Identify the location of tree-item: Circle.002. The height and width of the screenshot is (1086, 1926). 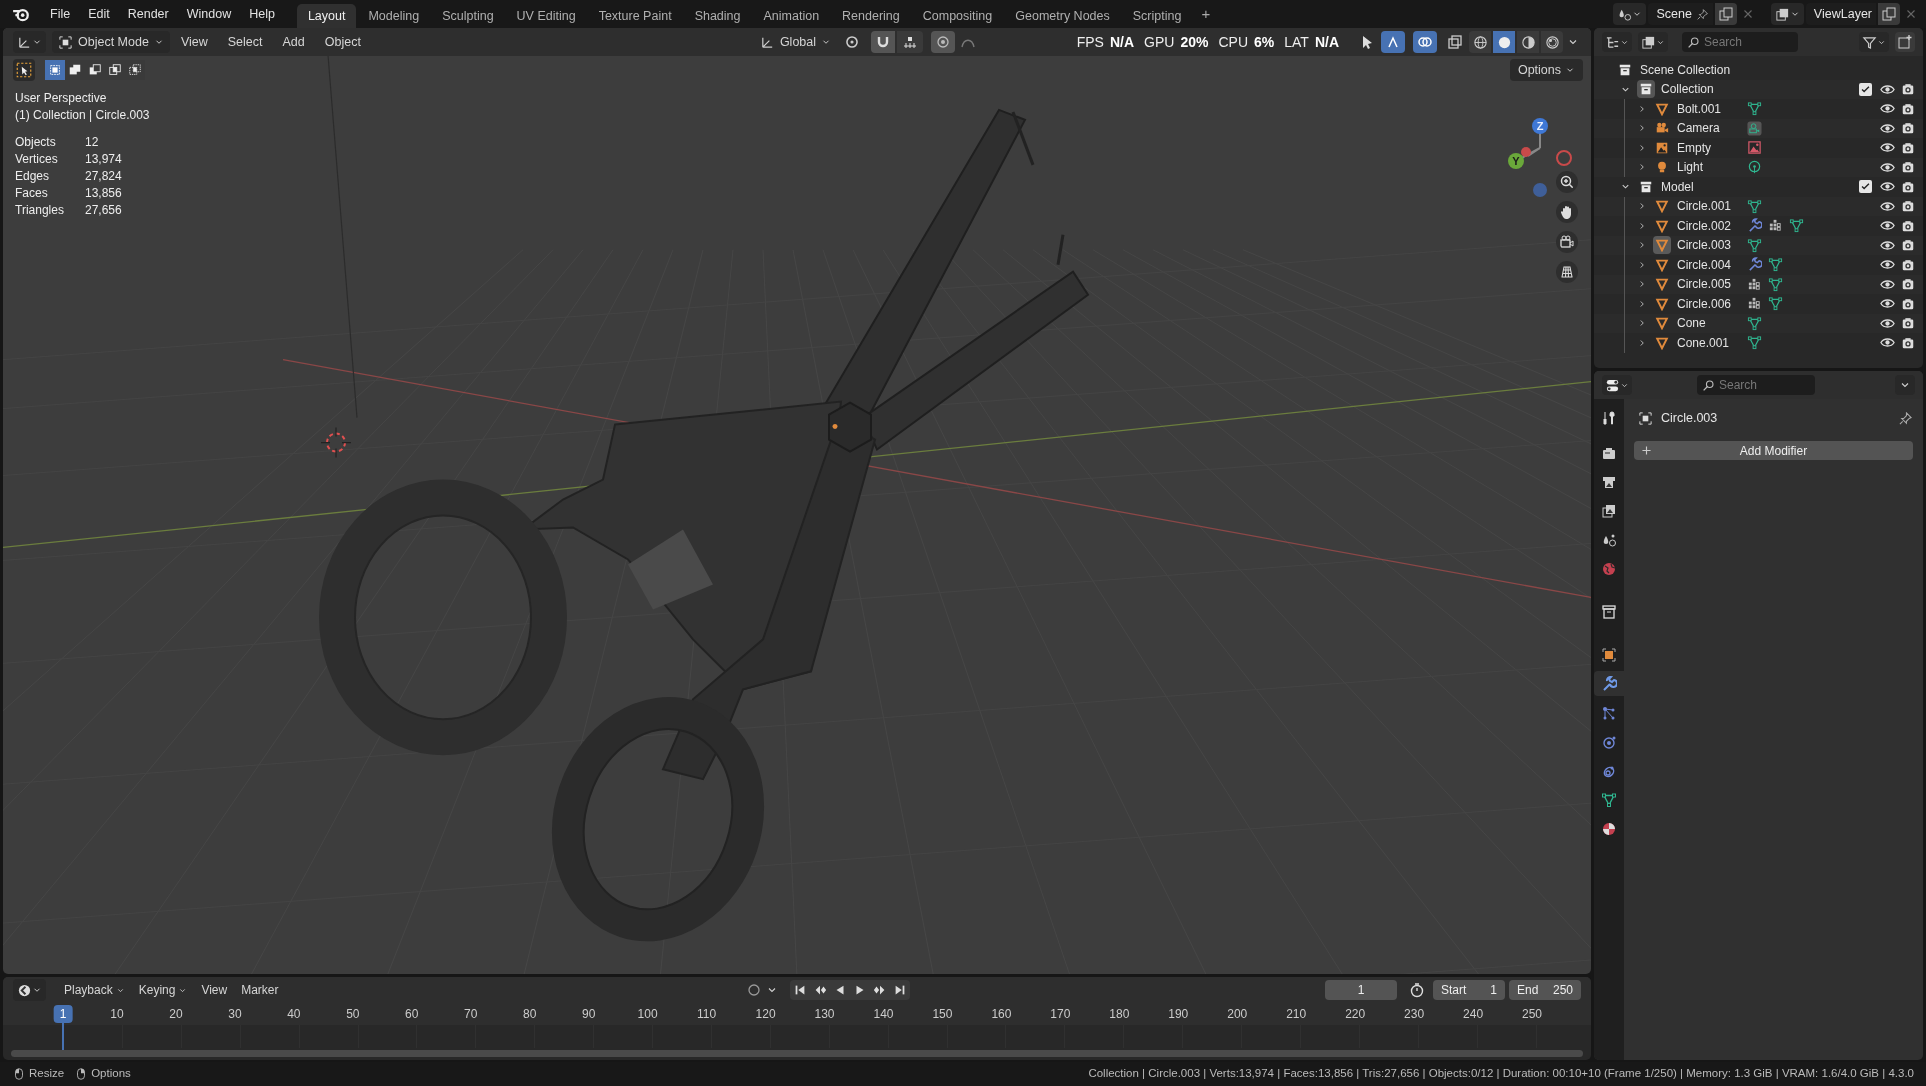
(1712, 225).